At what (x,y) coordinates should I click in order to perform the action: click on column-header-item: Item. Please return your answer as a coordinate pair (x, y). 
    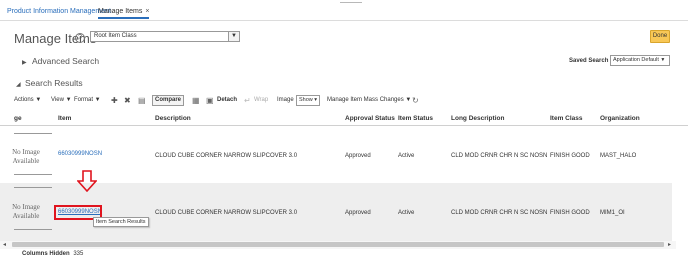
    Looking at the image, I should click on (64, 118).